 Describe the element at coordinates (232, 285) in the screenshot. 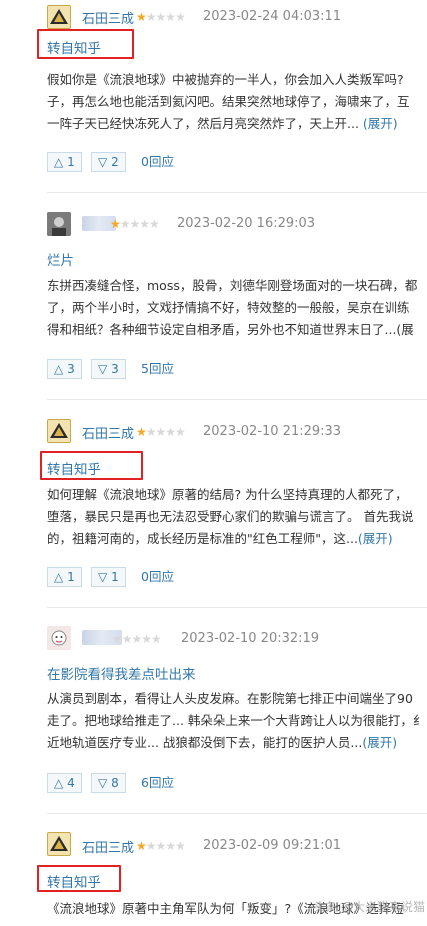

I see `review-text-line: 东拼西凑缝合怪，moss，股骨，刘德华刚登场面对的一块石碑，都` at that location.